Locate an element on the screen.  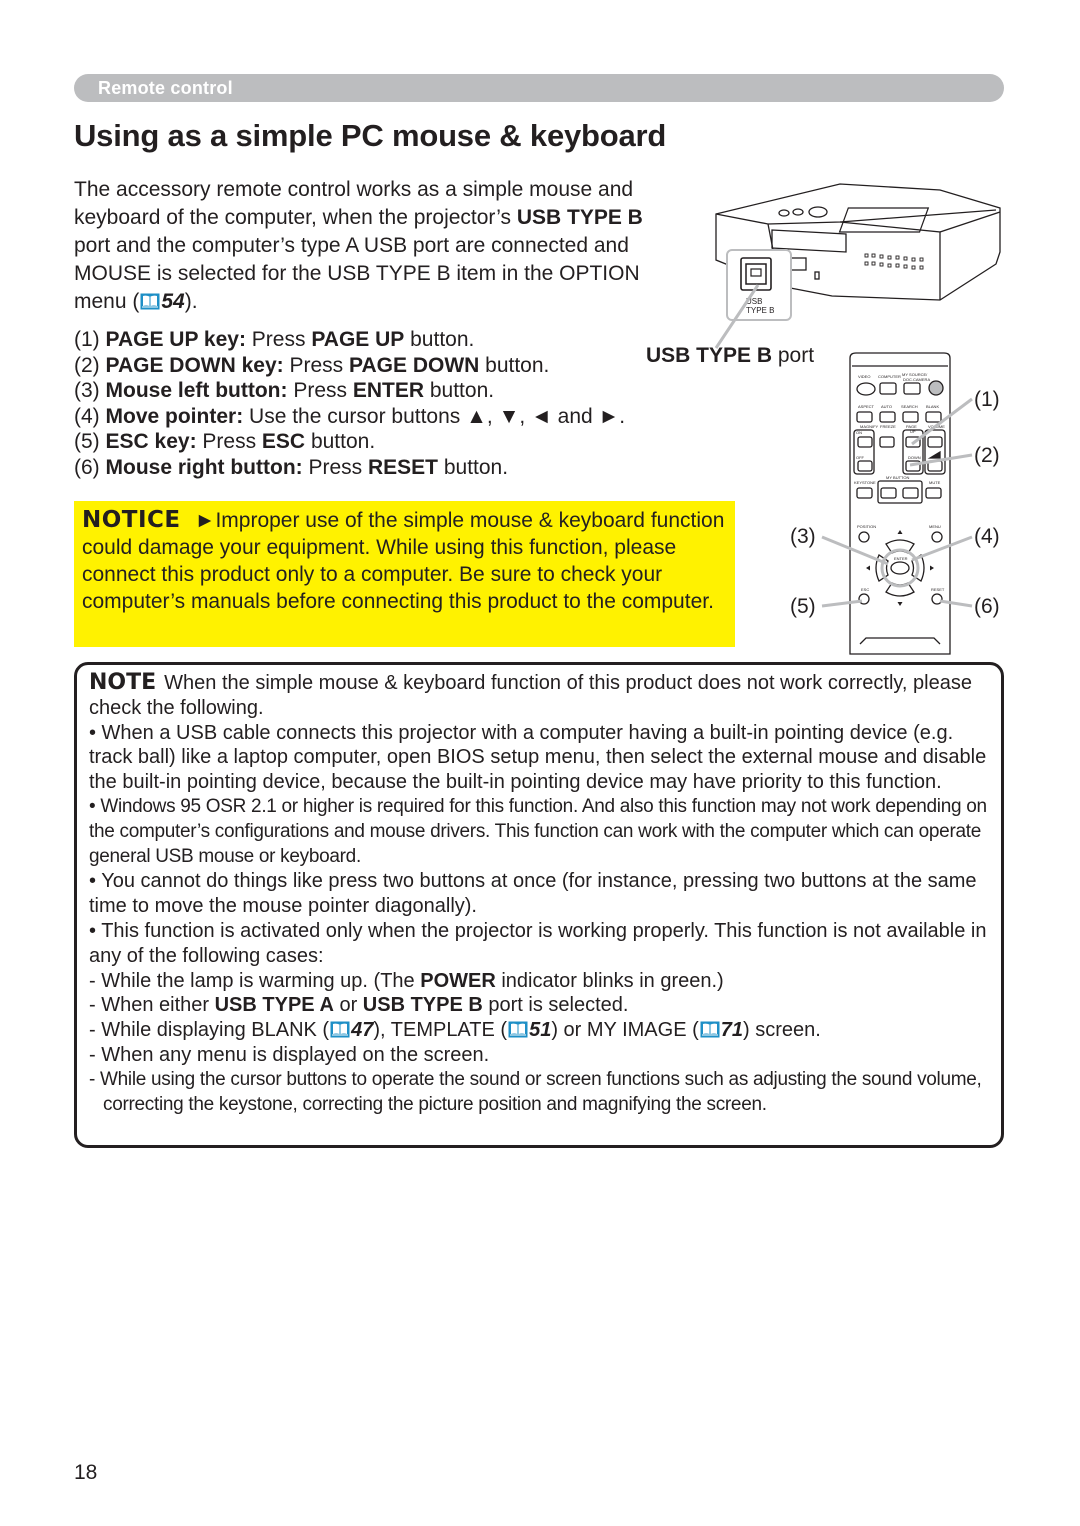
svg-text: ASPECT is located at coordinates (866, 406).